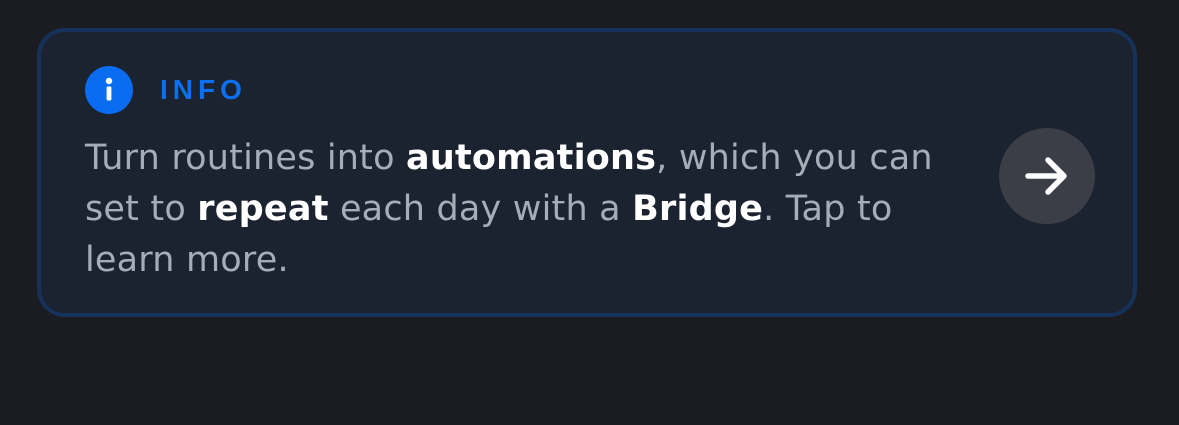  Describe the element at coordinates (531, 158) in the screenshot. I see `message-emphasis-automations: automations` at that location.